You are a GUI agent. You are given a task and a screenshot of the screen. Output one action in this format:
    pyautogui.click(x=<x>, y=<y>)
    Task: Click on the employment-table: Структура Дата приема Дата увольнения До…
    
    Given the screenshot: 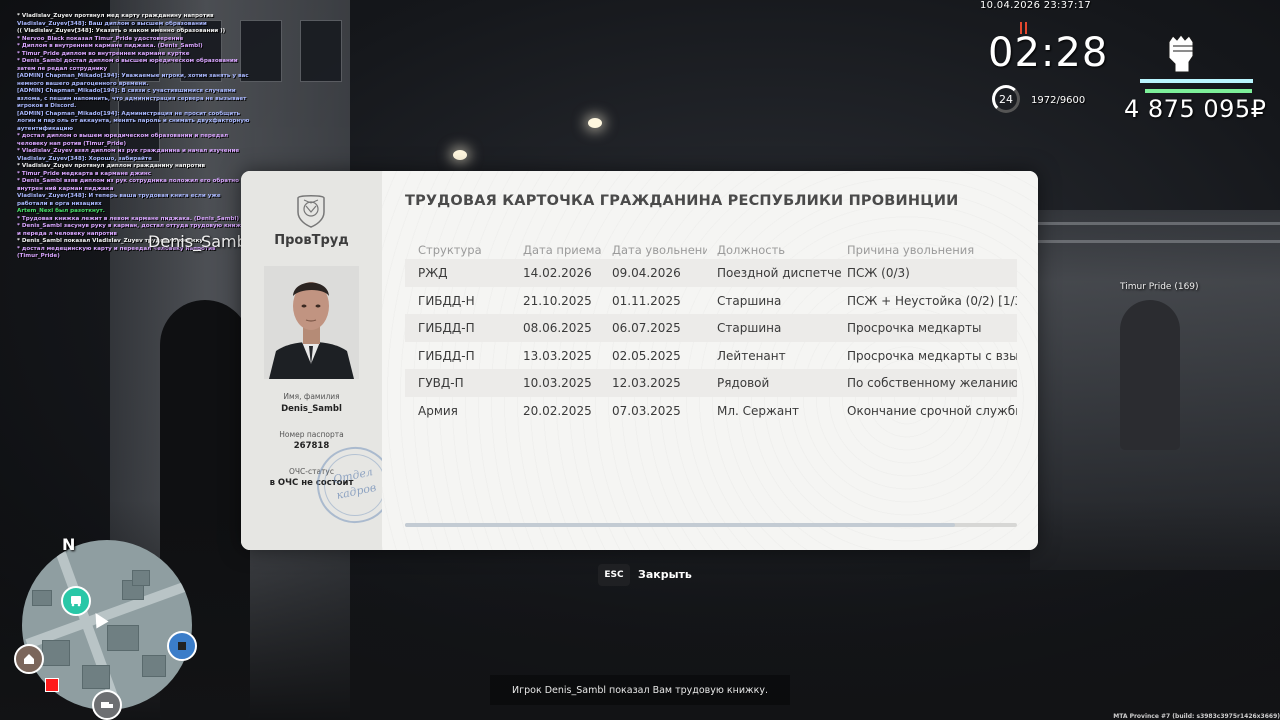 What is the action you would take?
    pyautogui.click(x=711, y=329)
    